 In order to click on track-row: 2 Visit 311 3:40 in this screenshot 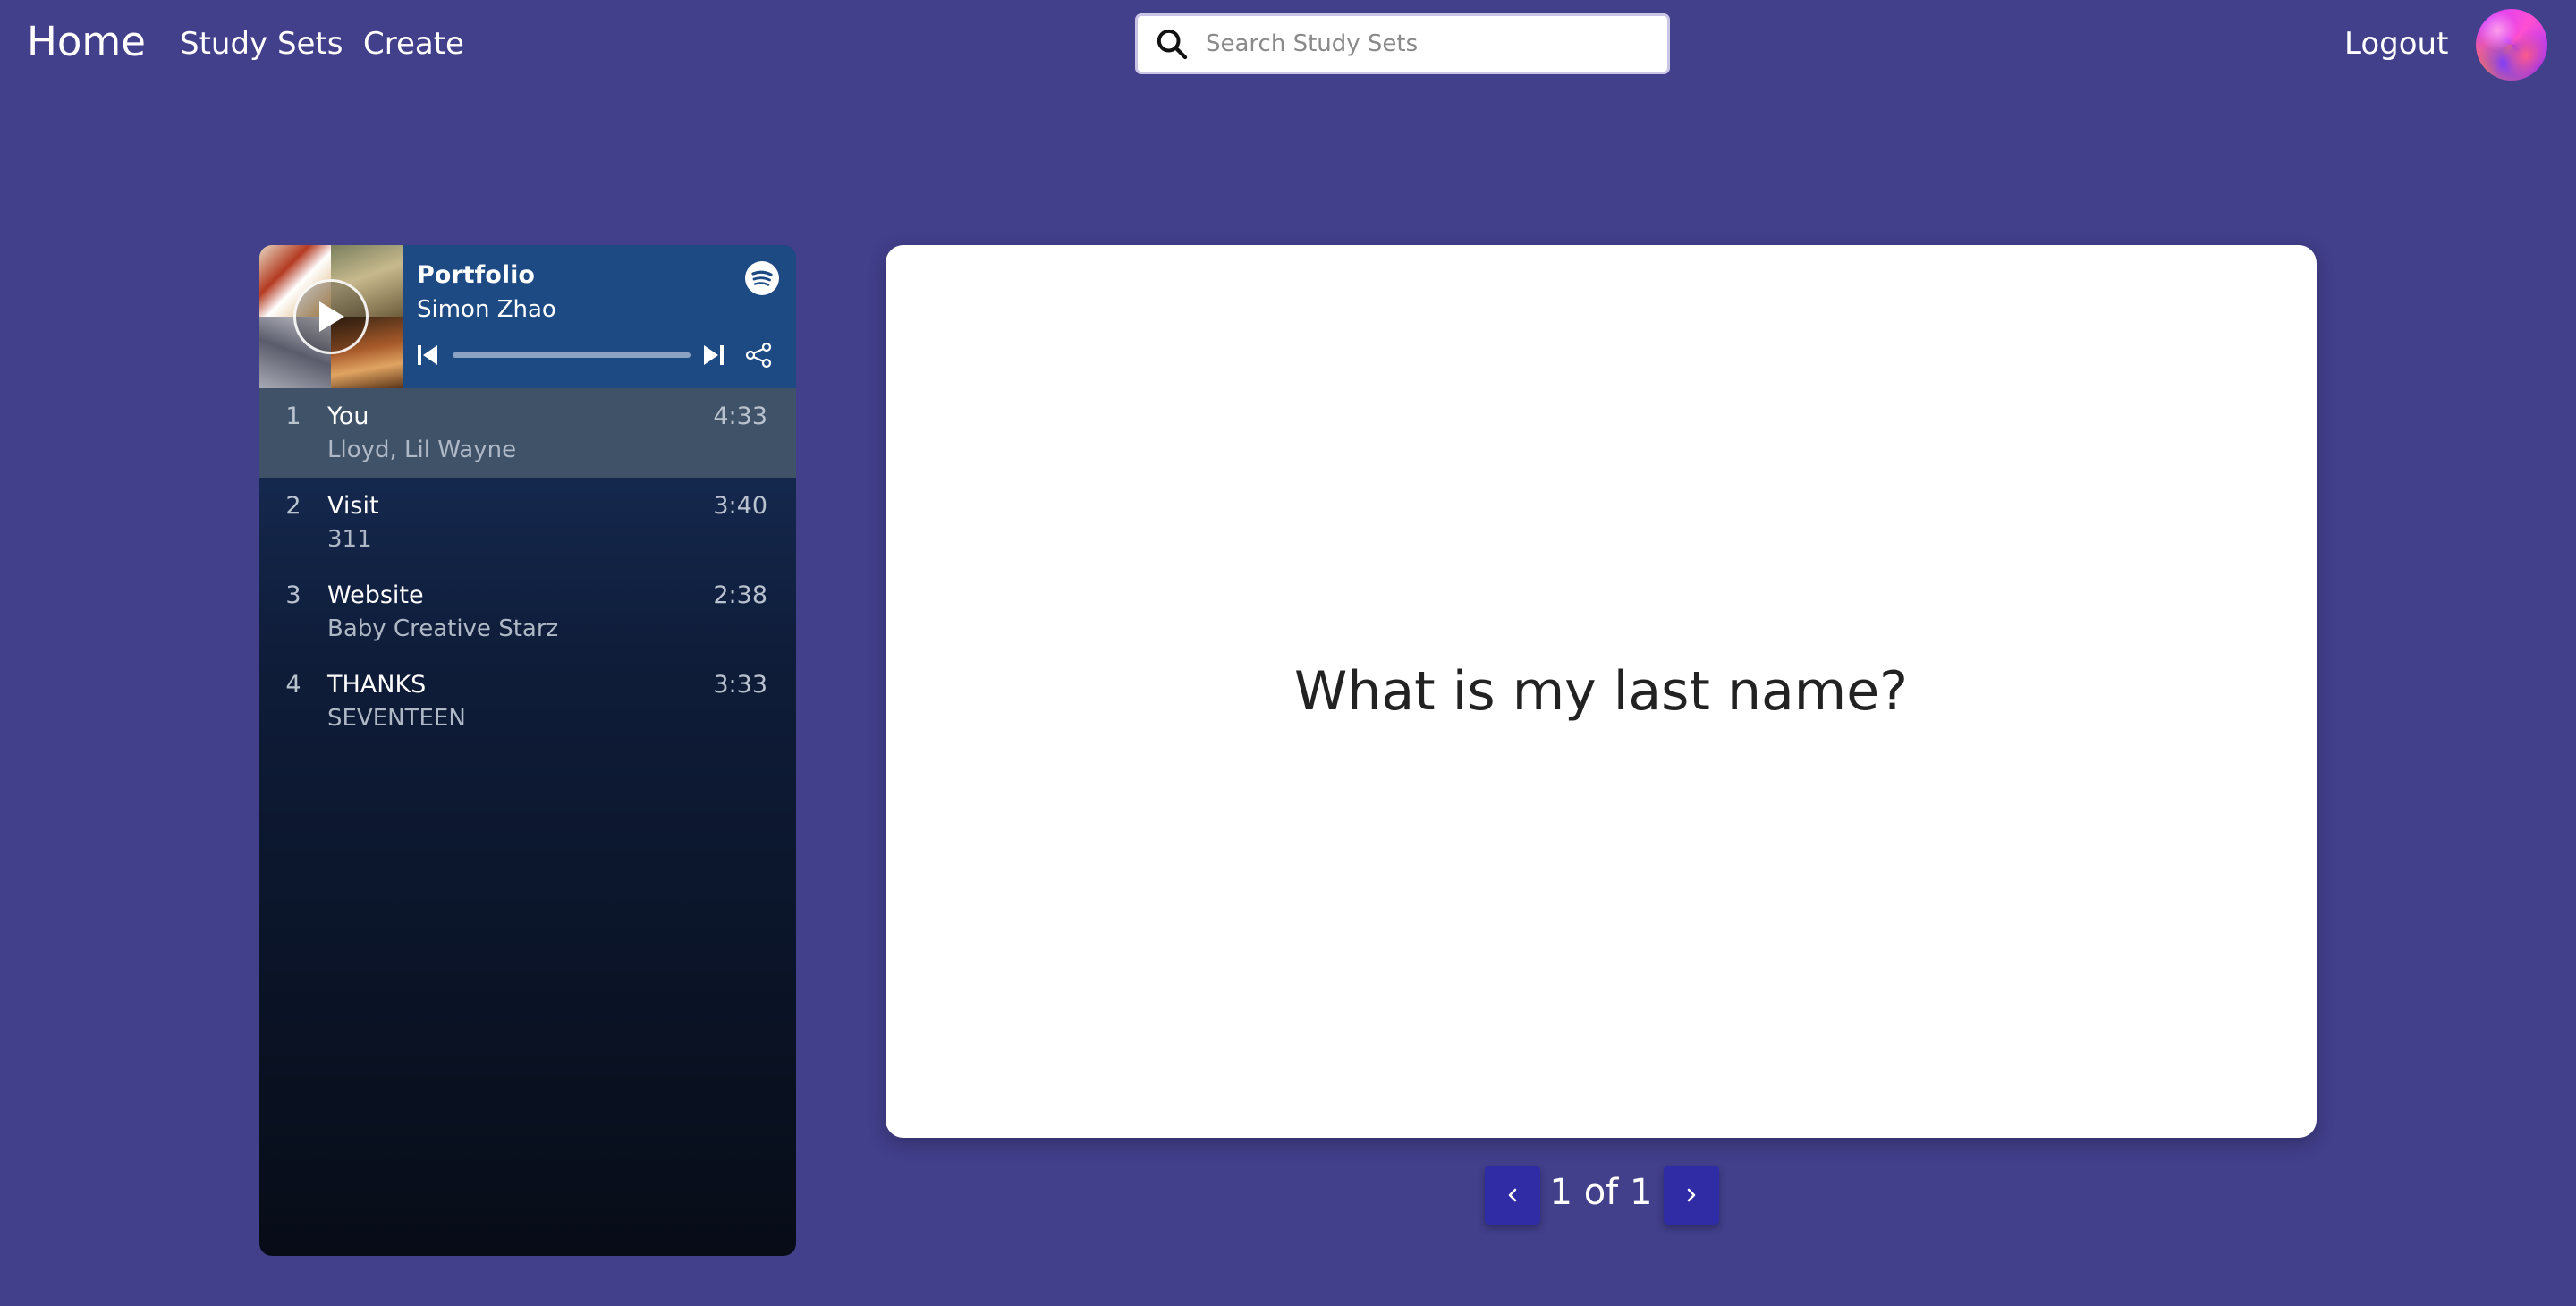, I will do `click(527, 523)`.